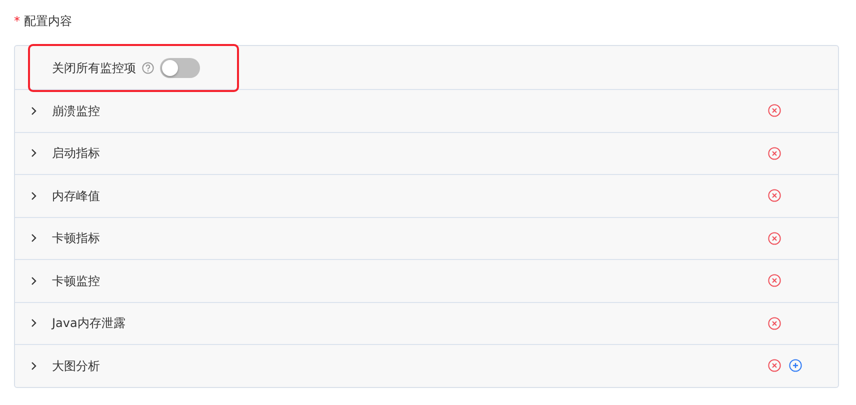 The height and width of the screenshot is (405, 856). I want to click on switch-label: 关闭所有监控项, so click(94, 68).